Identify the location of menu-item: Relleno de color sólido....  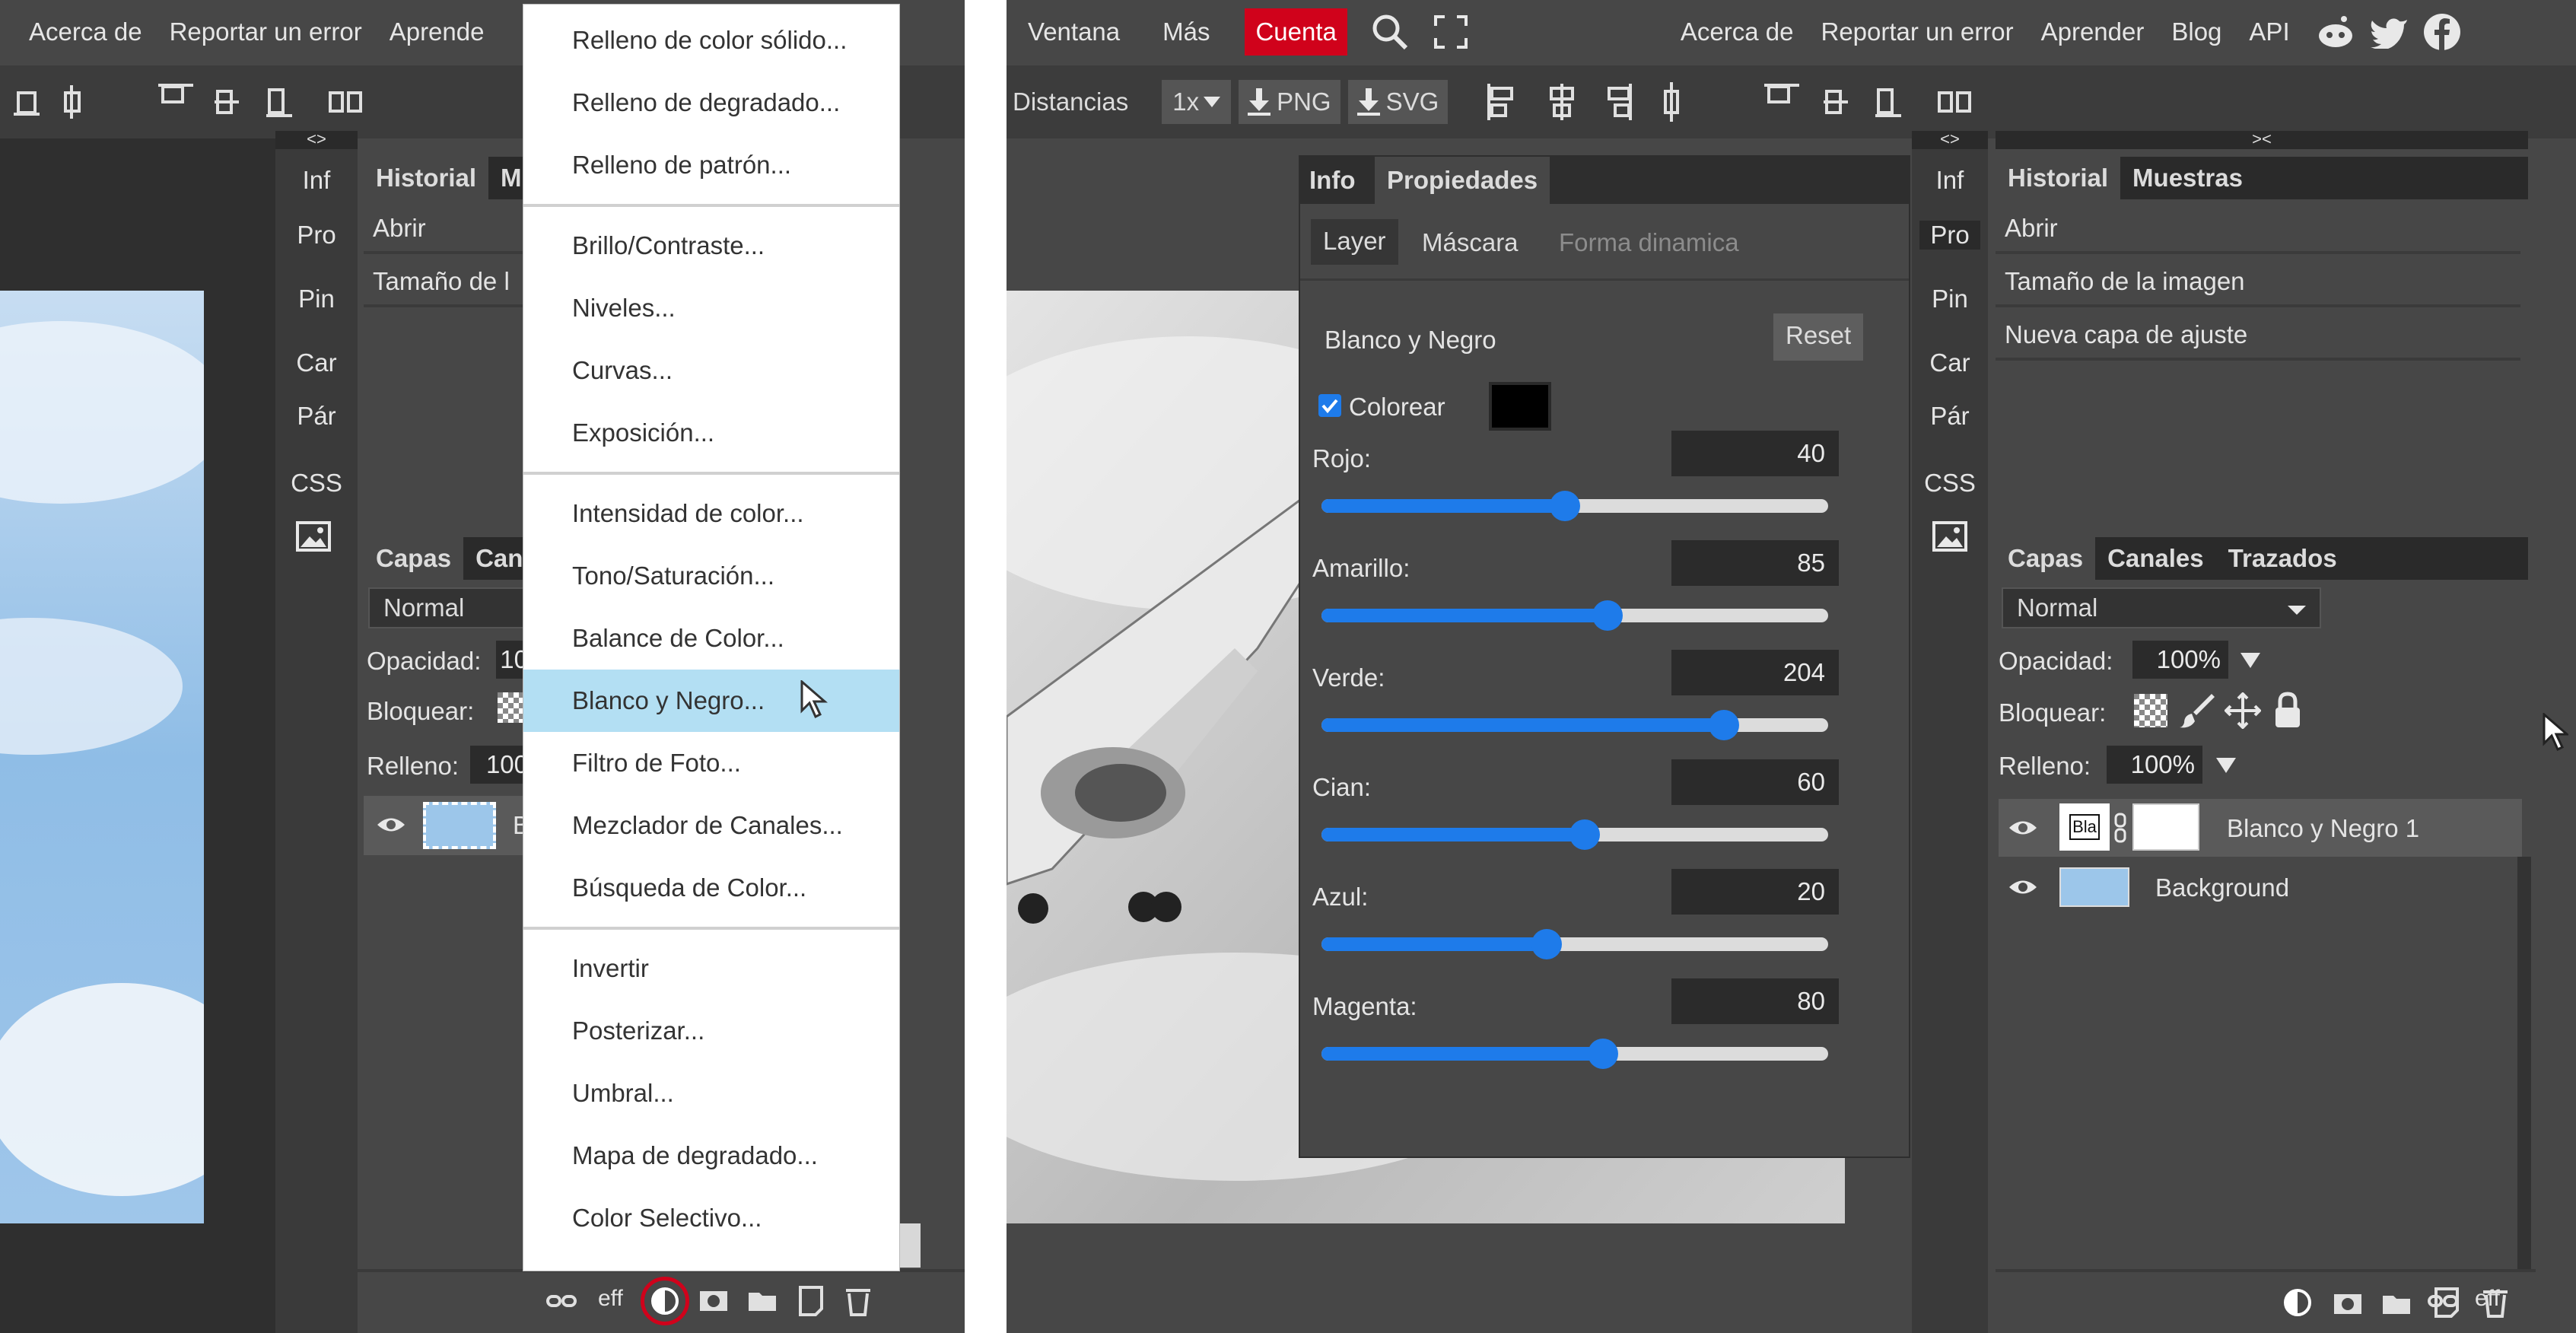
(711, 40).